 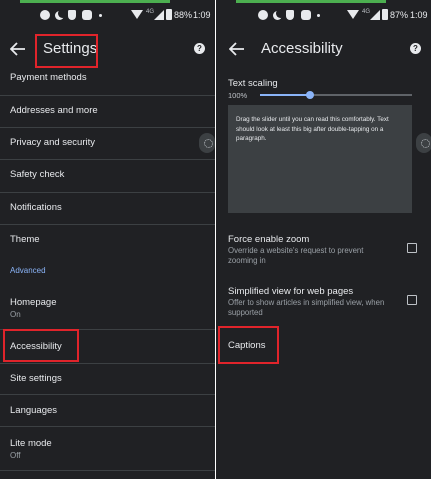 I want to click on status-bar: 4G 88% 1:09, so click(x=107, y=17).